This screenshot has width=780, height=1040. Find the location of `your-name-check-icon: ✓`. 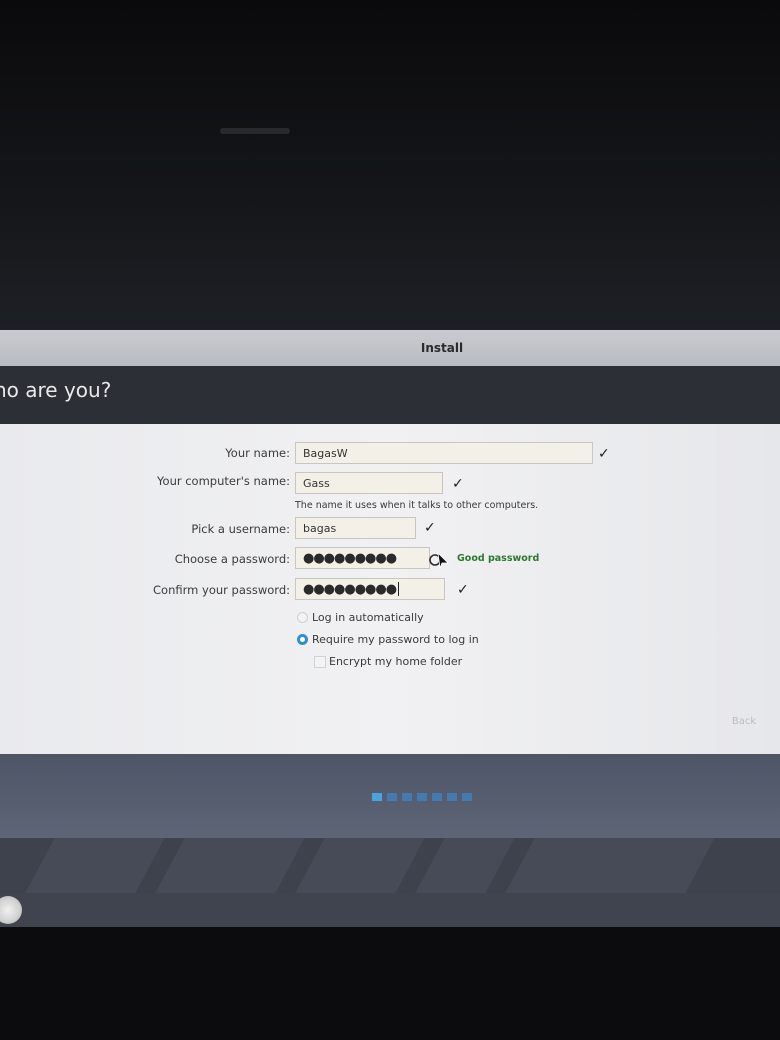

your-name-check-icon: ✓ is located at coordinates (604, 454).